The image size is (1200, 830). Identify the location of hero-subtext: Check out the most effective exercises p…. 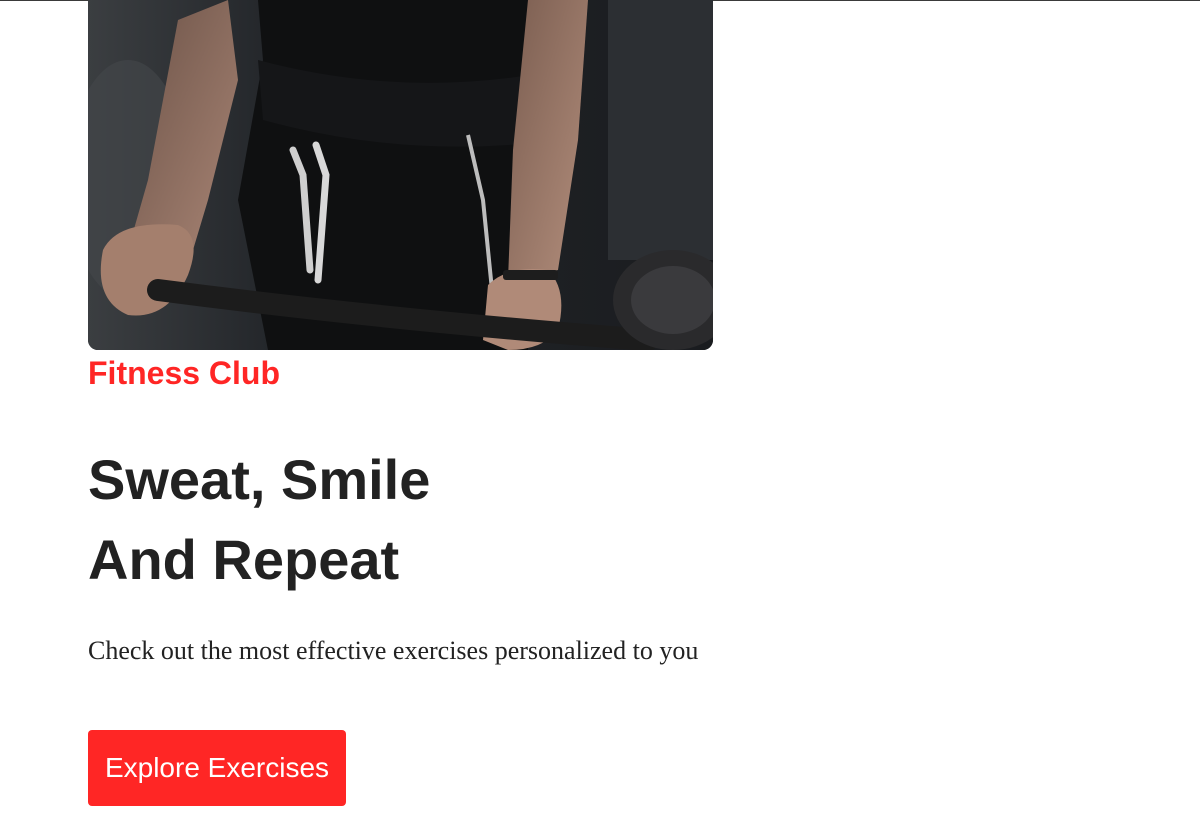
(393, 650).